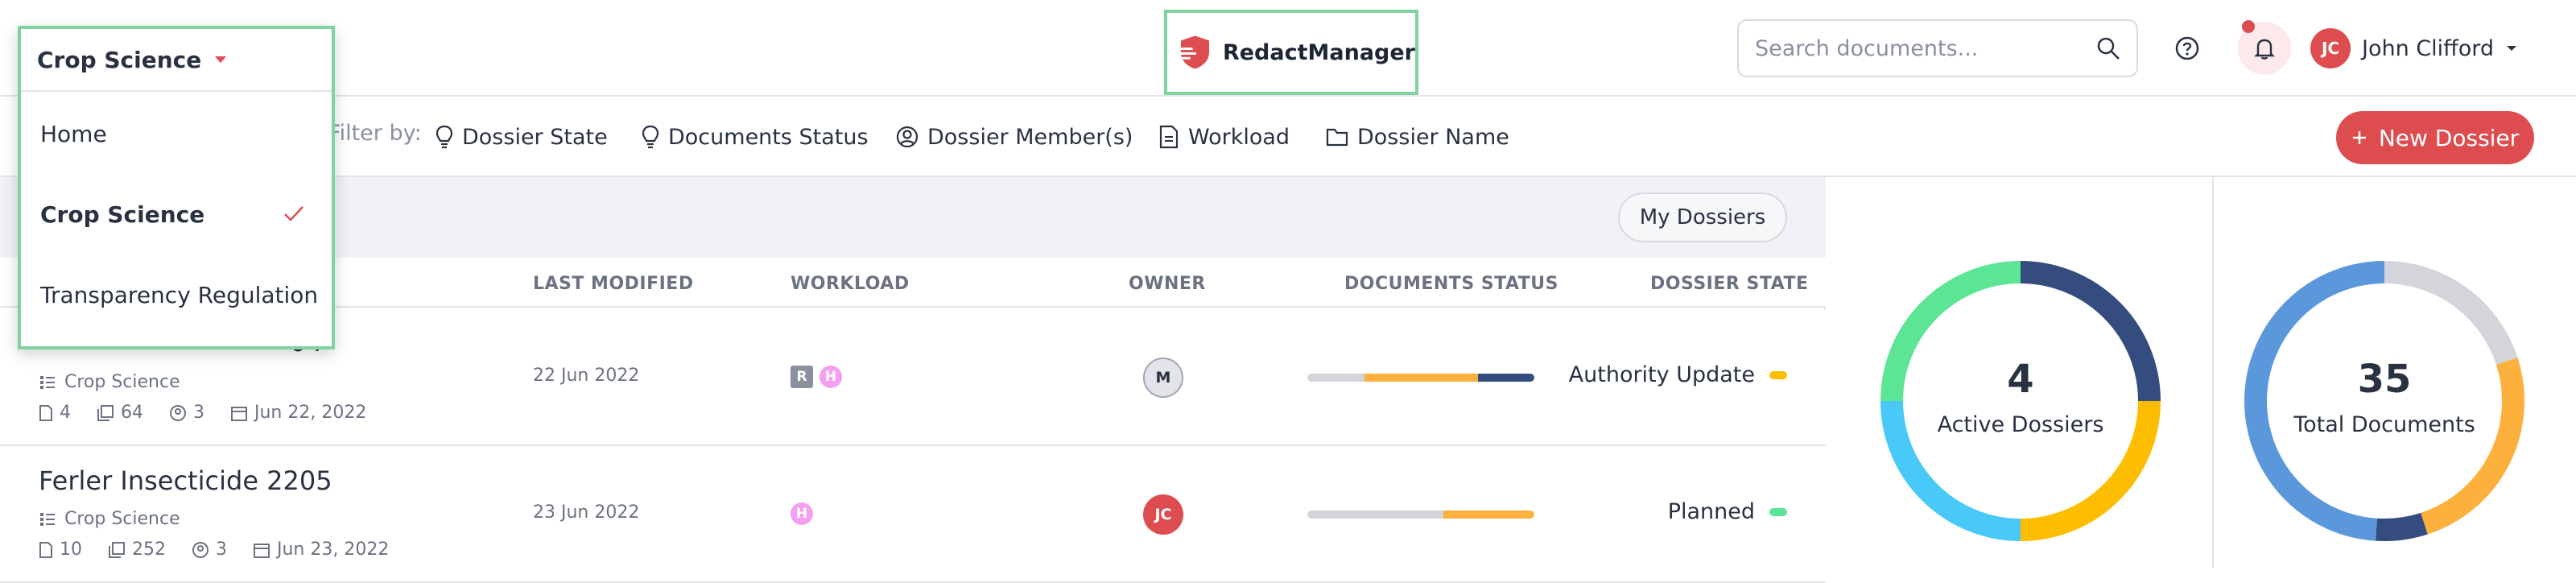  Describe the element at coordinates (117, 549) in the screenshot. I see `pages-icon` at that location.